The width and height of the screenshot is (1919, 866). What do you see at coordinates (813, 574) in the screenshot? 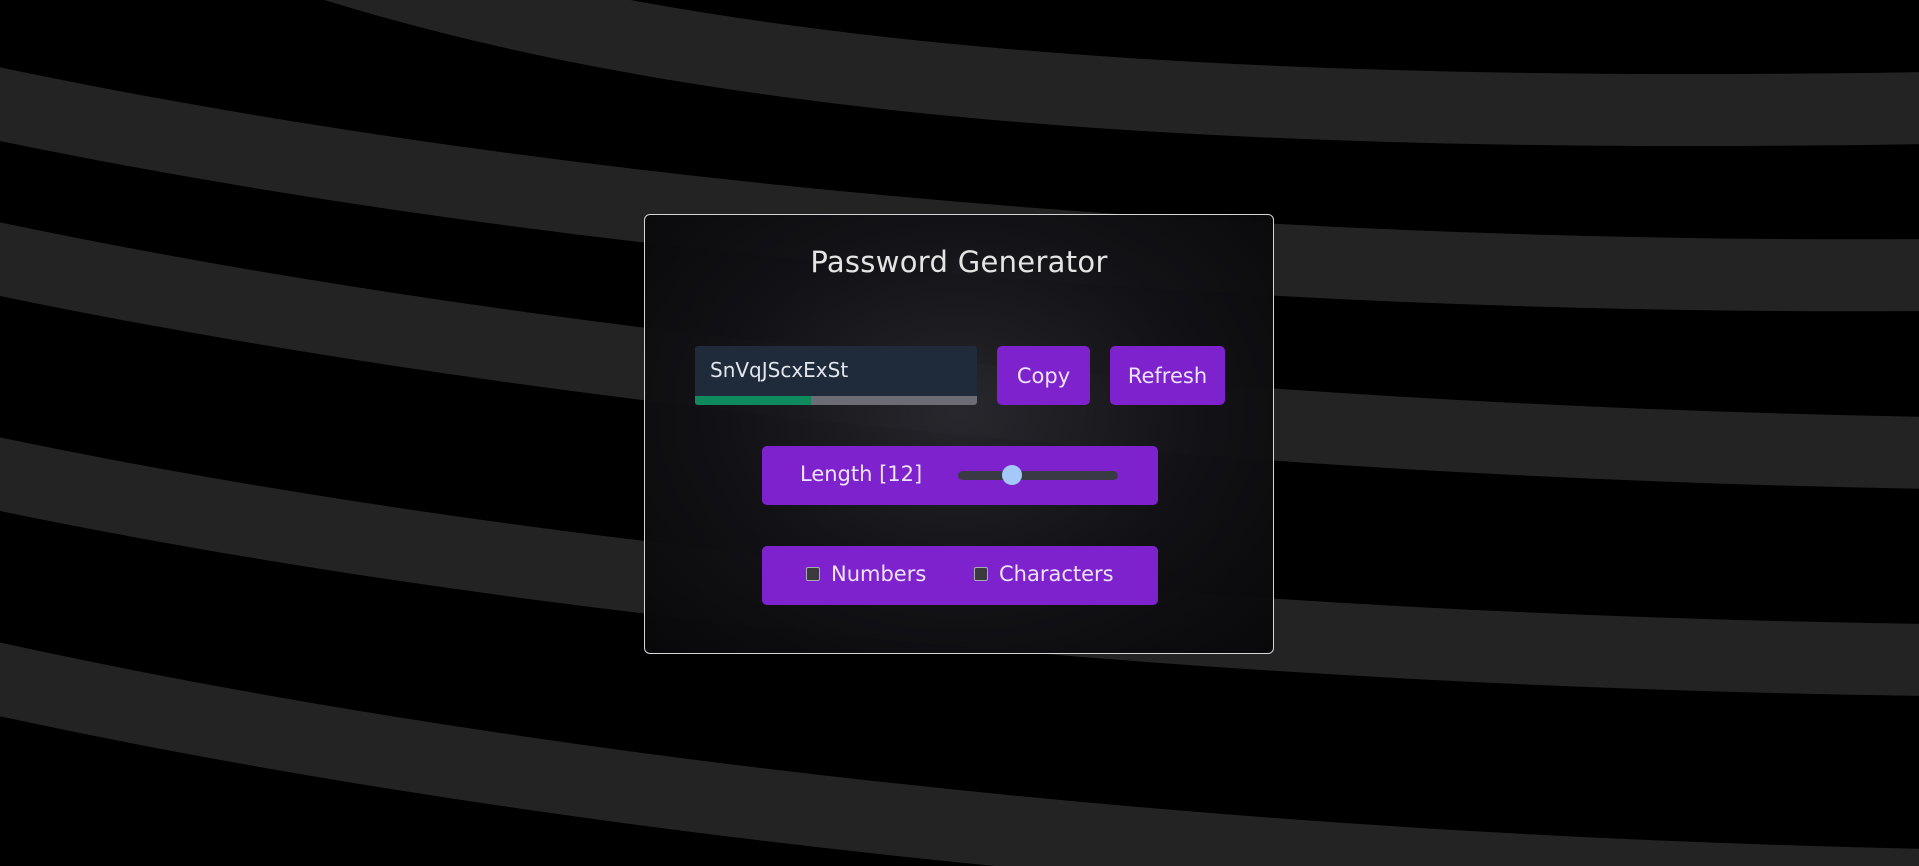
I see `numbers-checkbox` at bounding box center [813, 574].